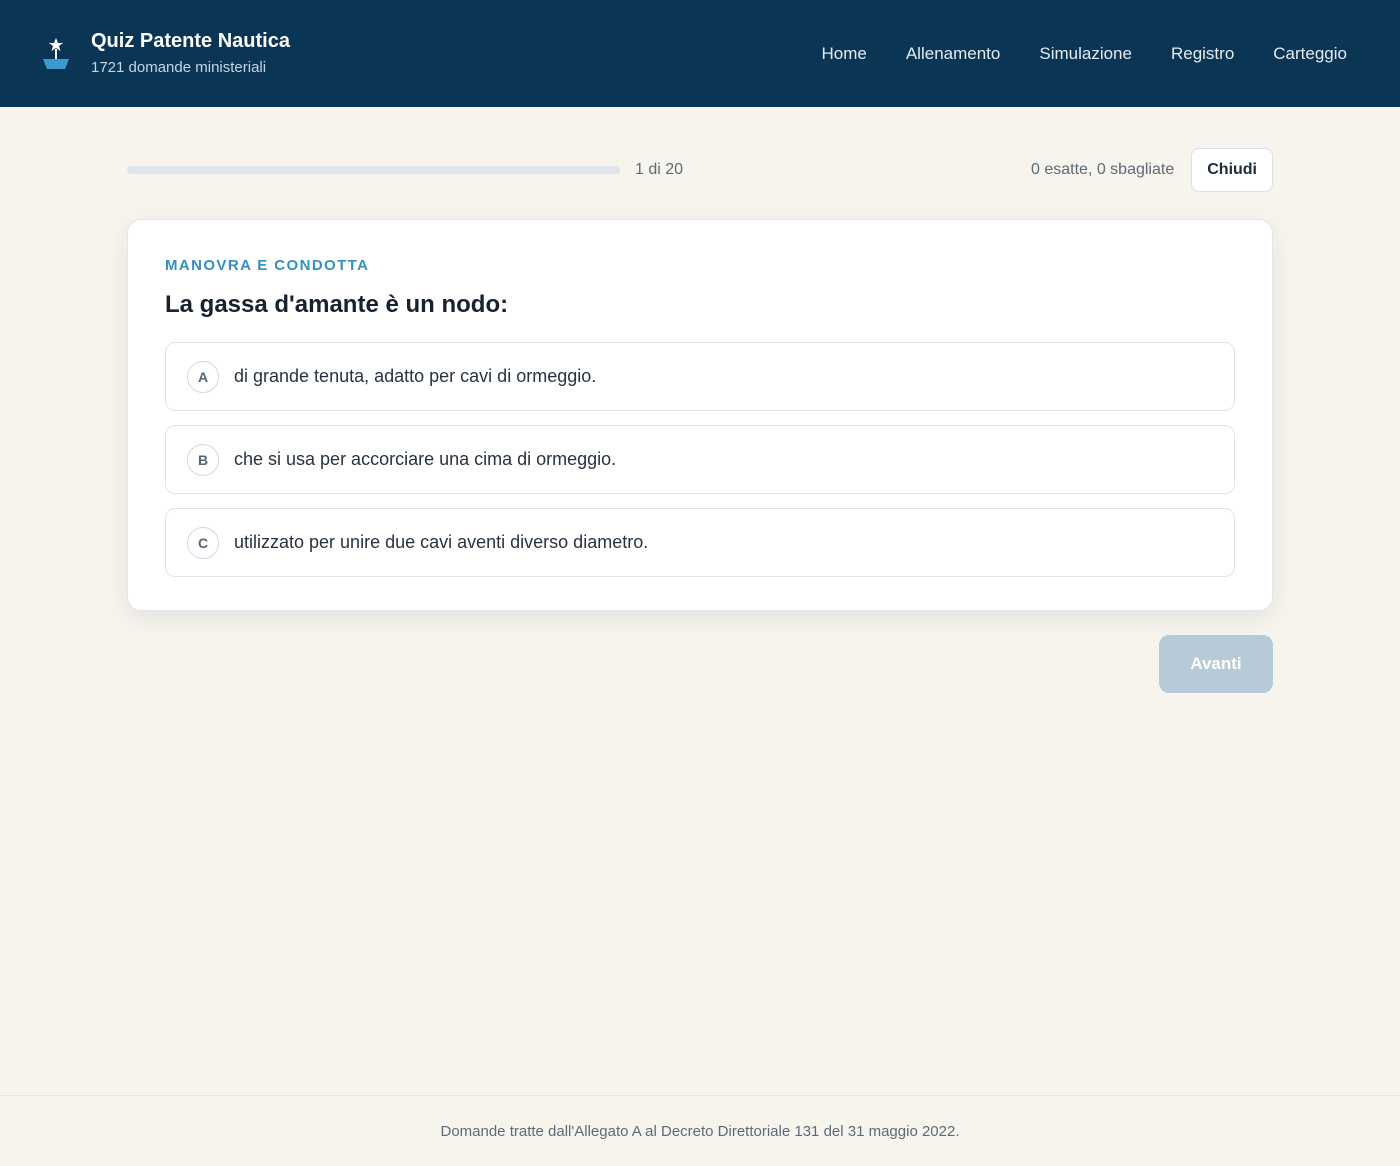 The image size is (1400, 1166). I want to click on option-letter-badge: C, so click(203, 542).